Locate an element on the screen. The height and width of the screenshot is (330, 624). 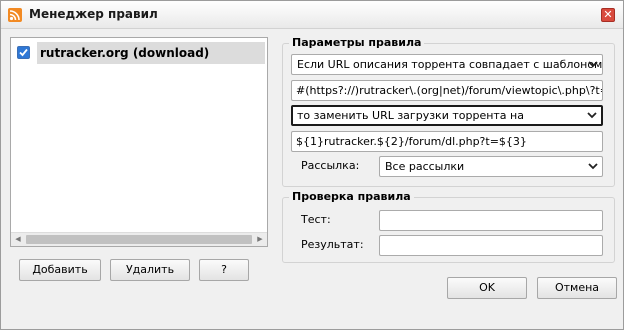
close-icon: ✕ is located at coordinates (608, 15).